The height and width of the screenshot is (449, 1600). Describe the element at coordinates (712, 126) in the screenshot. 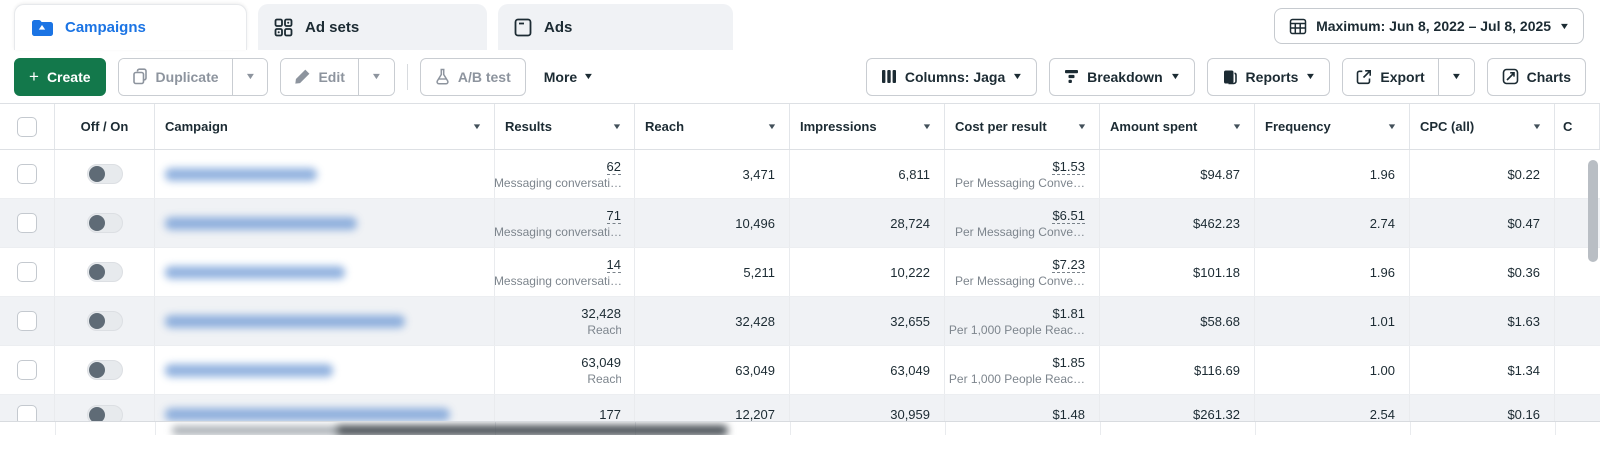

I see `header-cell-reach: Reach ▼` at that location.